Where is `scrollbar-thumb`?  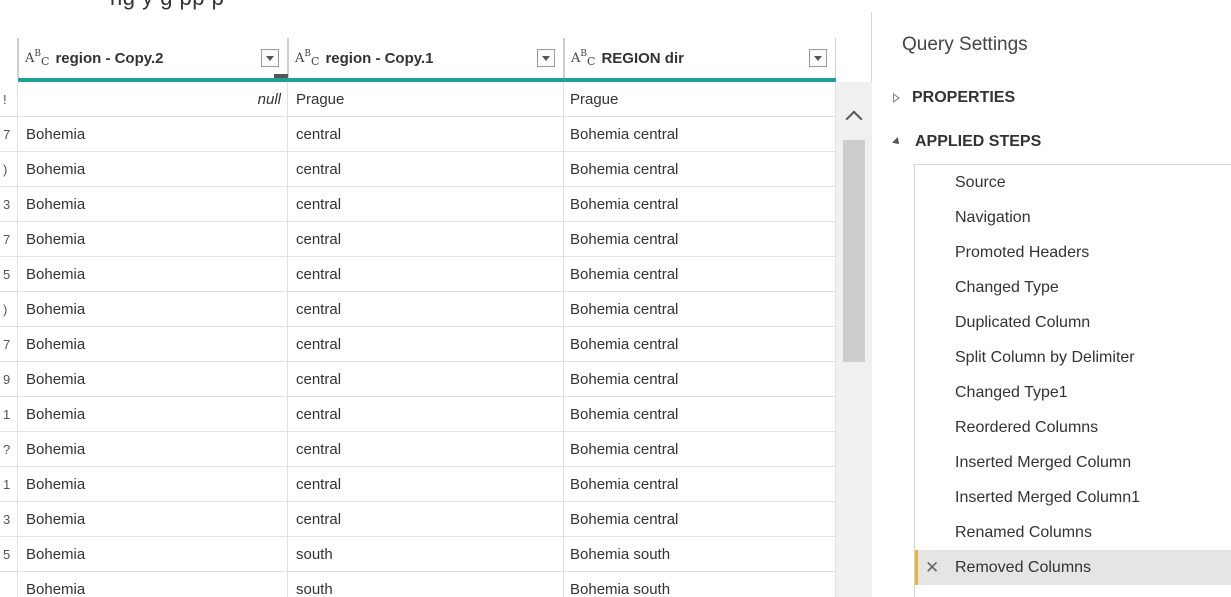 scrollbar-thumb is located at coordinates (854, 251).